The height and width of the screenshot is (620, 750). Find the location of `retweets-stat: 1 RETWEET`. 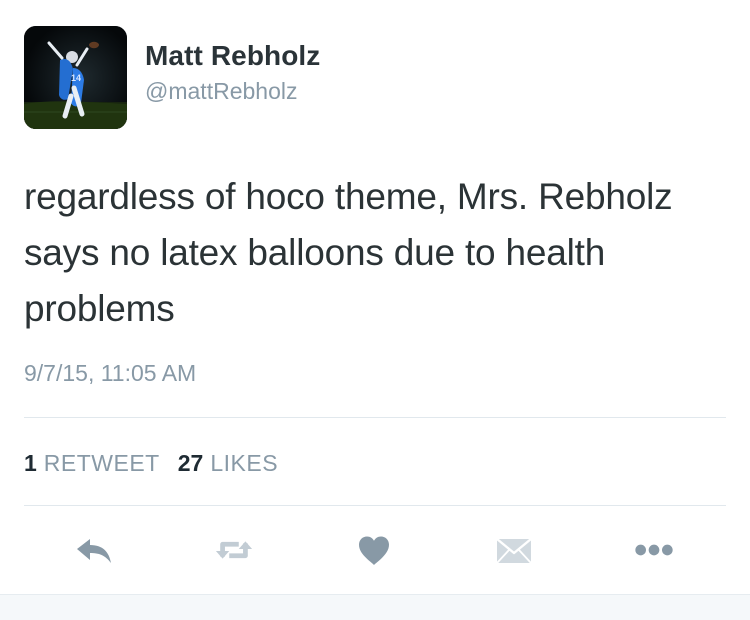

retweets-stat: 1 RETWEET is located at coordinates (92, 463).